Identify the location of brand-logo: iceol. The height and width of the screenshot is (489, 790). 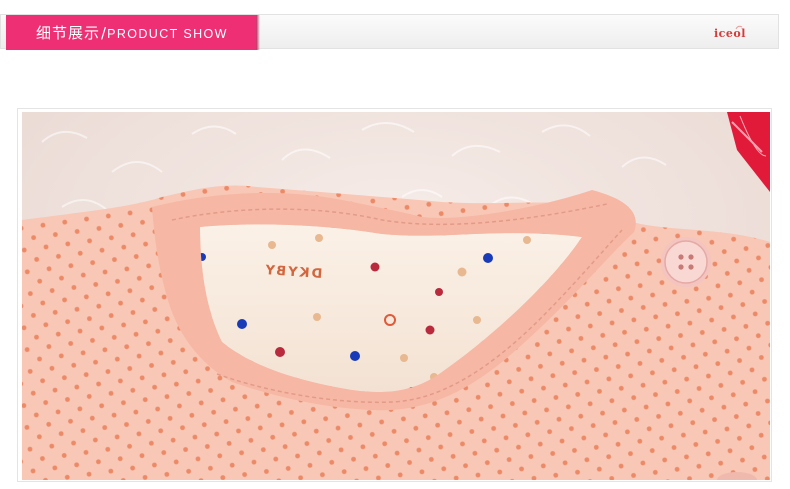
(730, 32).